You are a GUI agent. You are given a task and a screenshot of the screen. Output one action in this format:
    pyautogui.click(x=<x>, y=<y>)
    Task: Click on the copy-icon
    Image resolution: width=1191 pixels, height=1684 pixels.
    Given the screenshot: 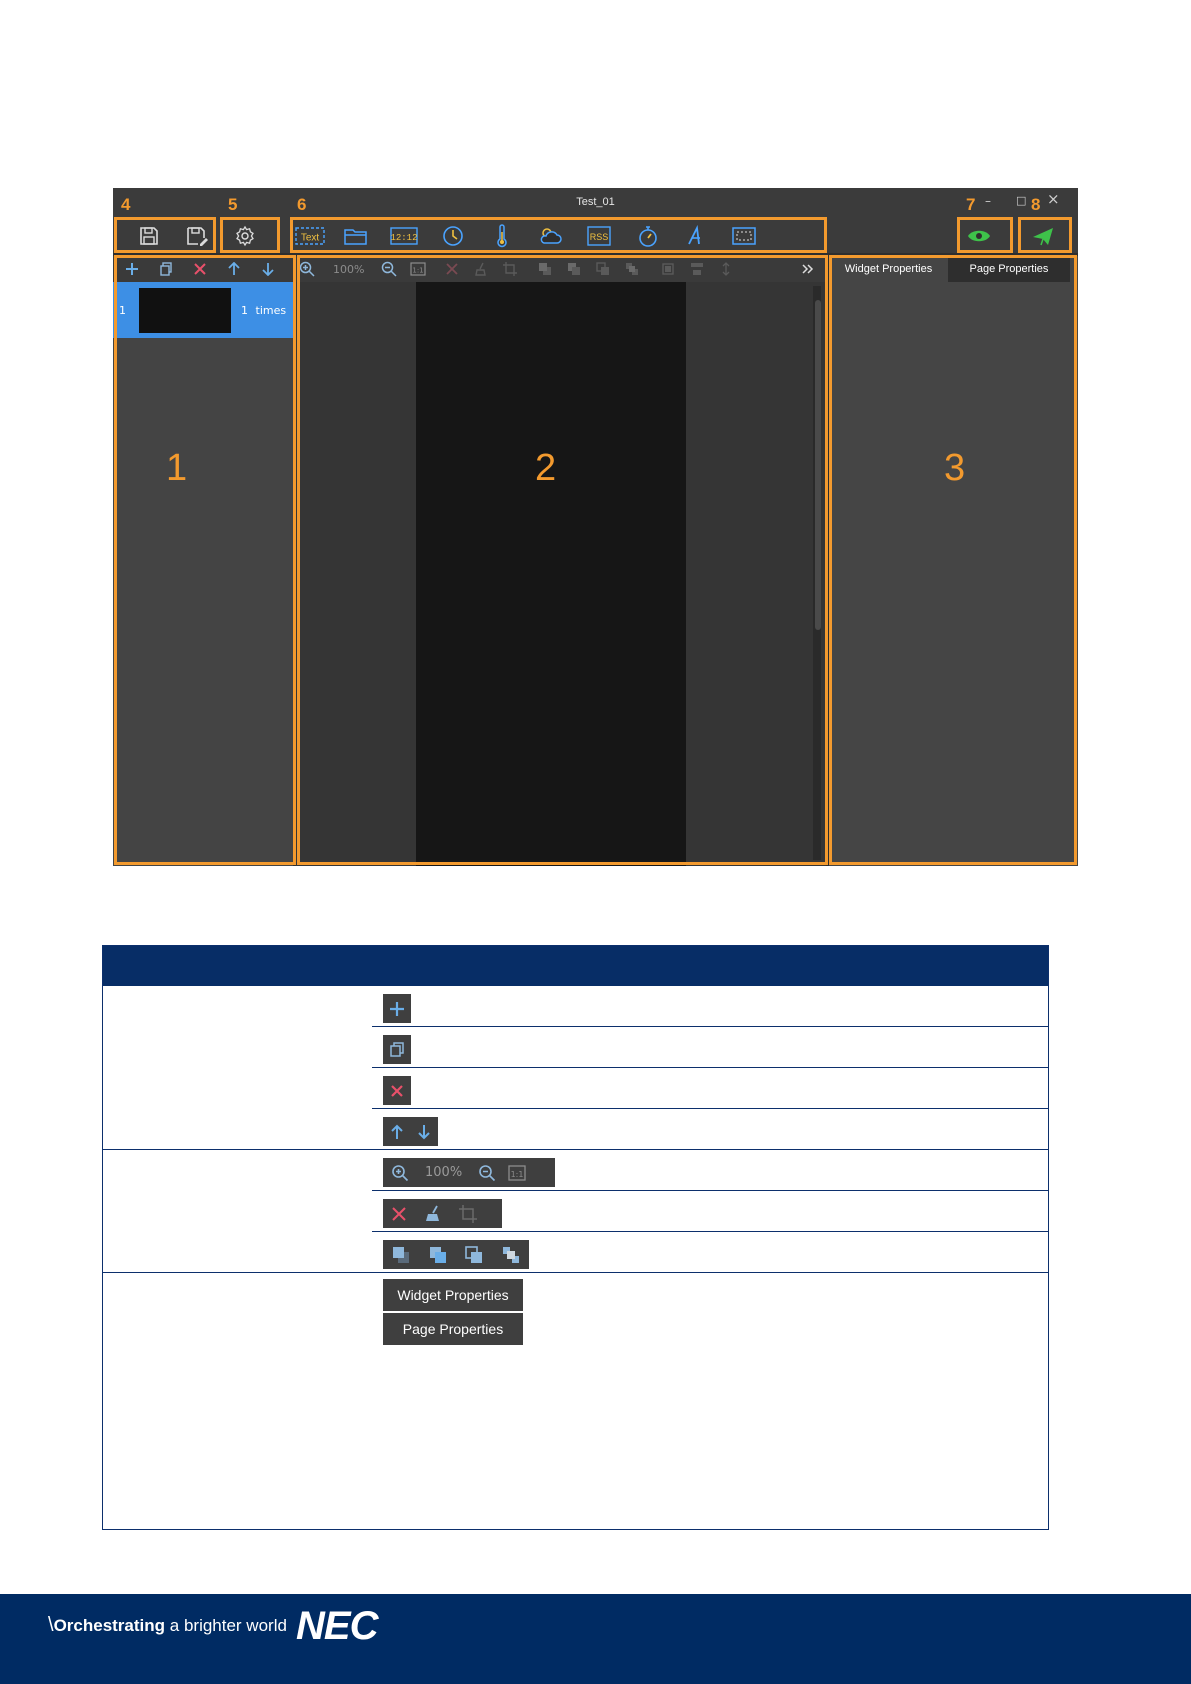 What is the action you would take?
    pyautogui.click(x=397, y=1049)
    